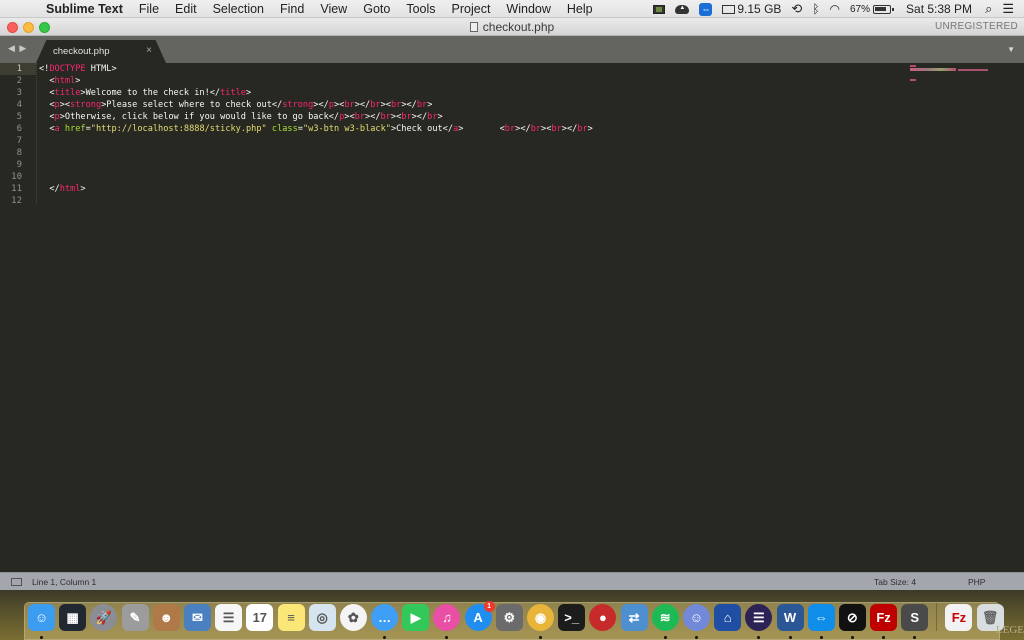 Image resolution: width=1024 pixels, height=640 pixels. I want to click on dock-filezilla-document-icon: Fz, so click(959, 617).